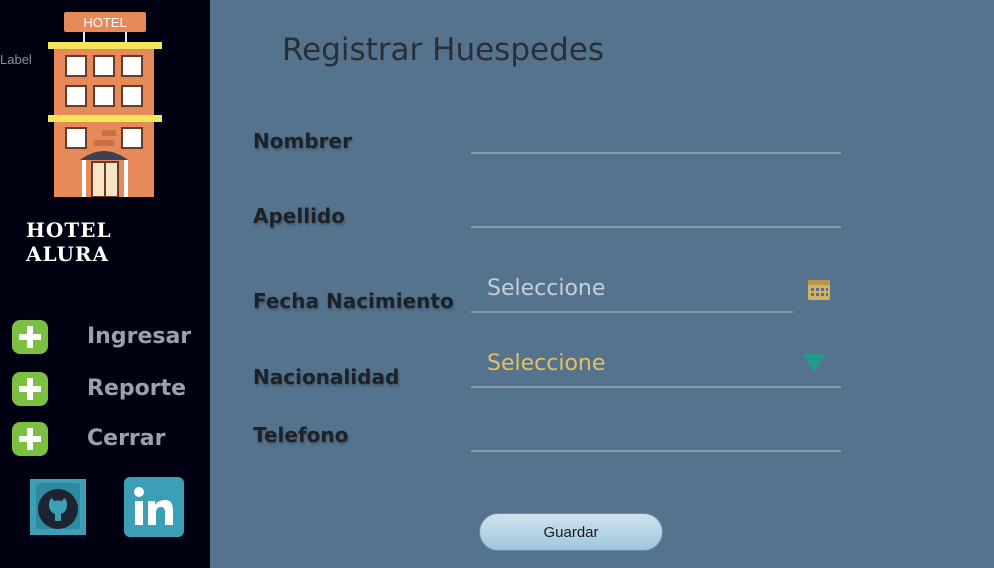 The height and width of the screenshot is (568, 994). What do you see at coordinates (353, 301) in the screenshot?
I see `label-fecha-nacimiento: Fecha Nacimiento` at bounding box center [353, 301].